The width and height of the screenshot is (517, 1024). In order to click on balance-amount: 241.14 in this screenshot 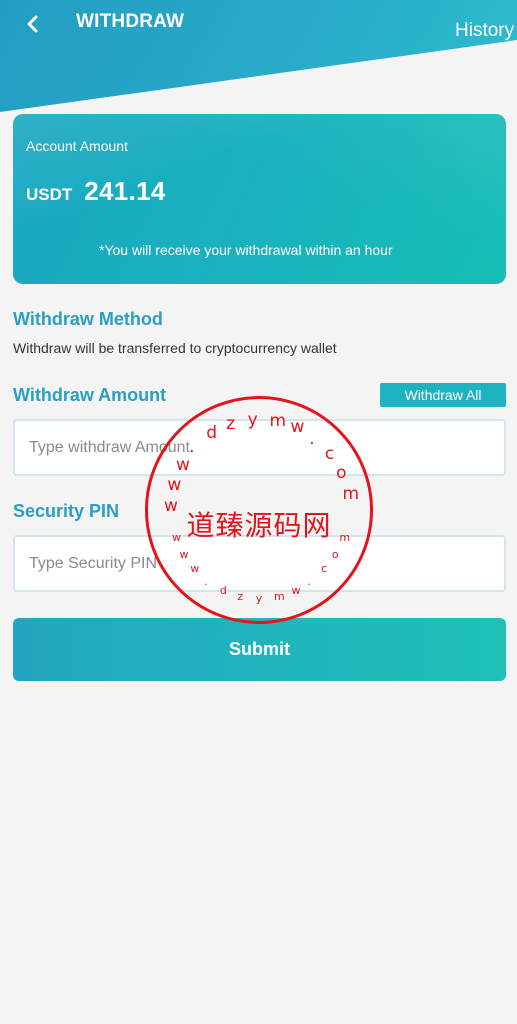, I will do `click(125, 191)`.